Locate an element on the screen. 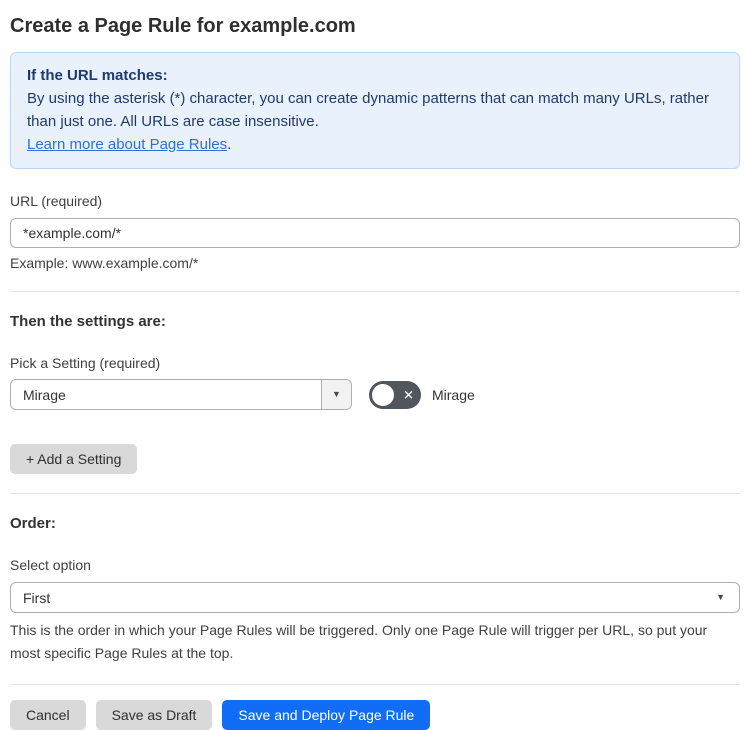 The height and width of the screenshot is (730, 750). save-deploy-button: Save and Deploy Page Rule is located at coordinates (326, 715).